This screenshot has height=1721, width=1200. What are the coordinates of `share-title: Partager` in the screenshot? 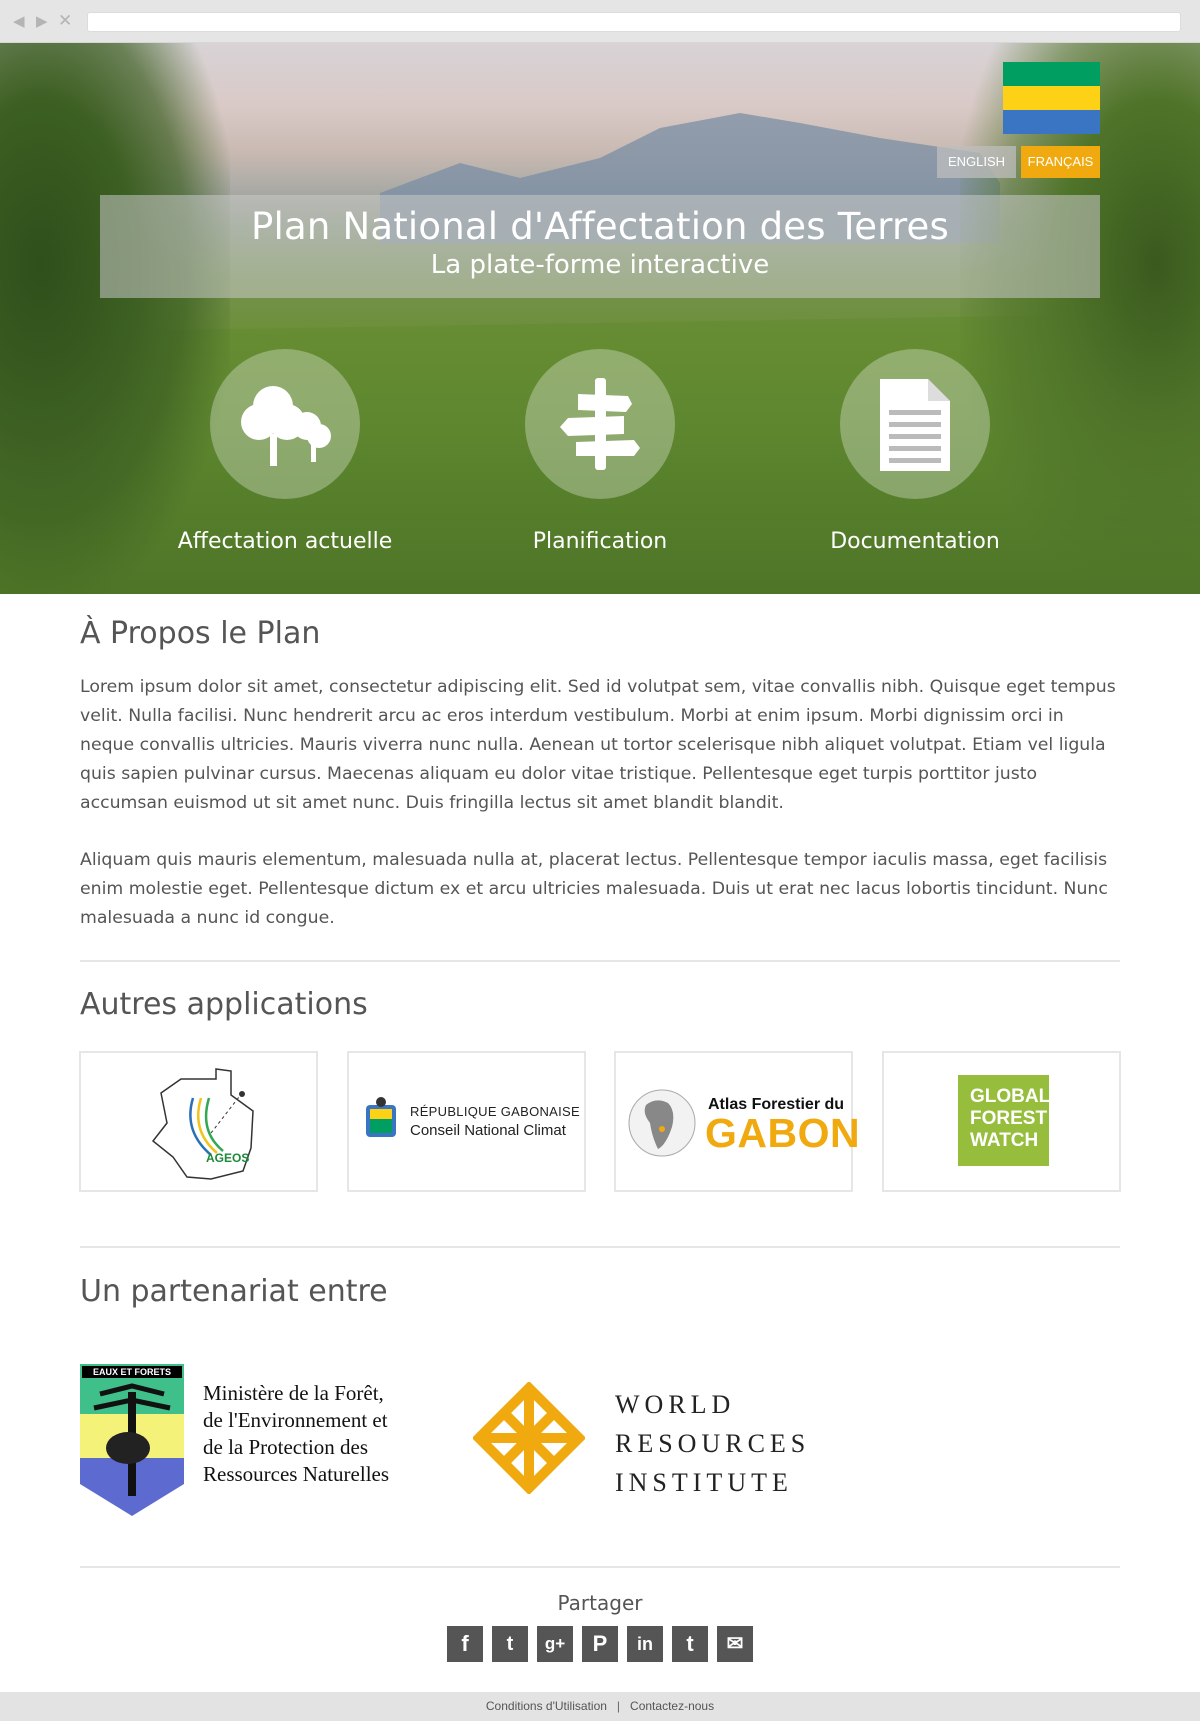 It's located at (600, 1603).